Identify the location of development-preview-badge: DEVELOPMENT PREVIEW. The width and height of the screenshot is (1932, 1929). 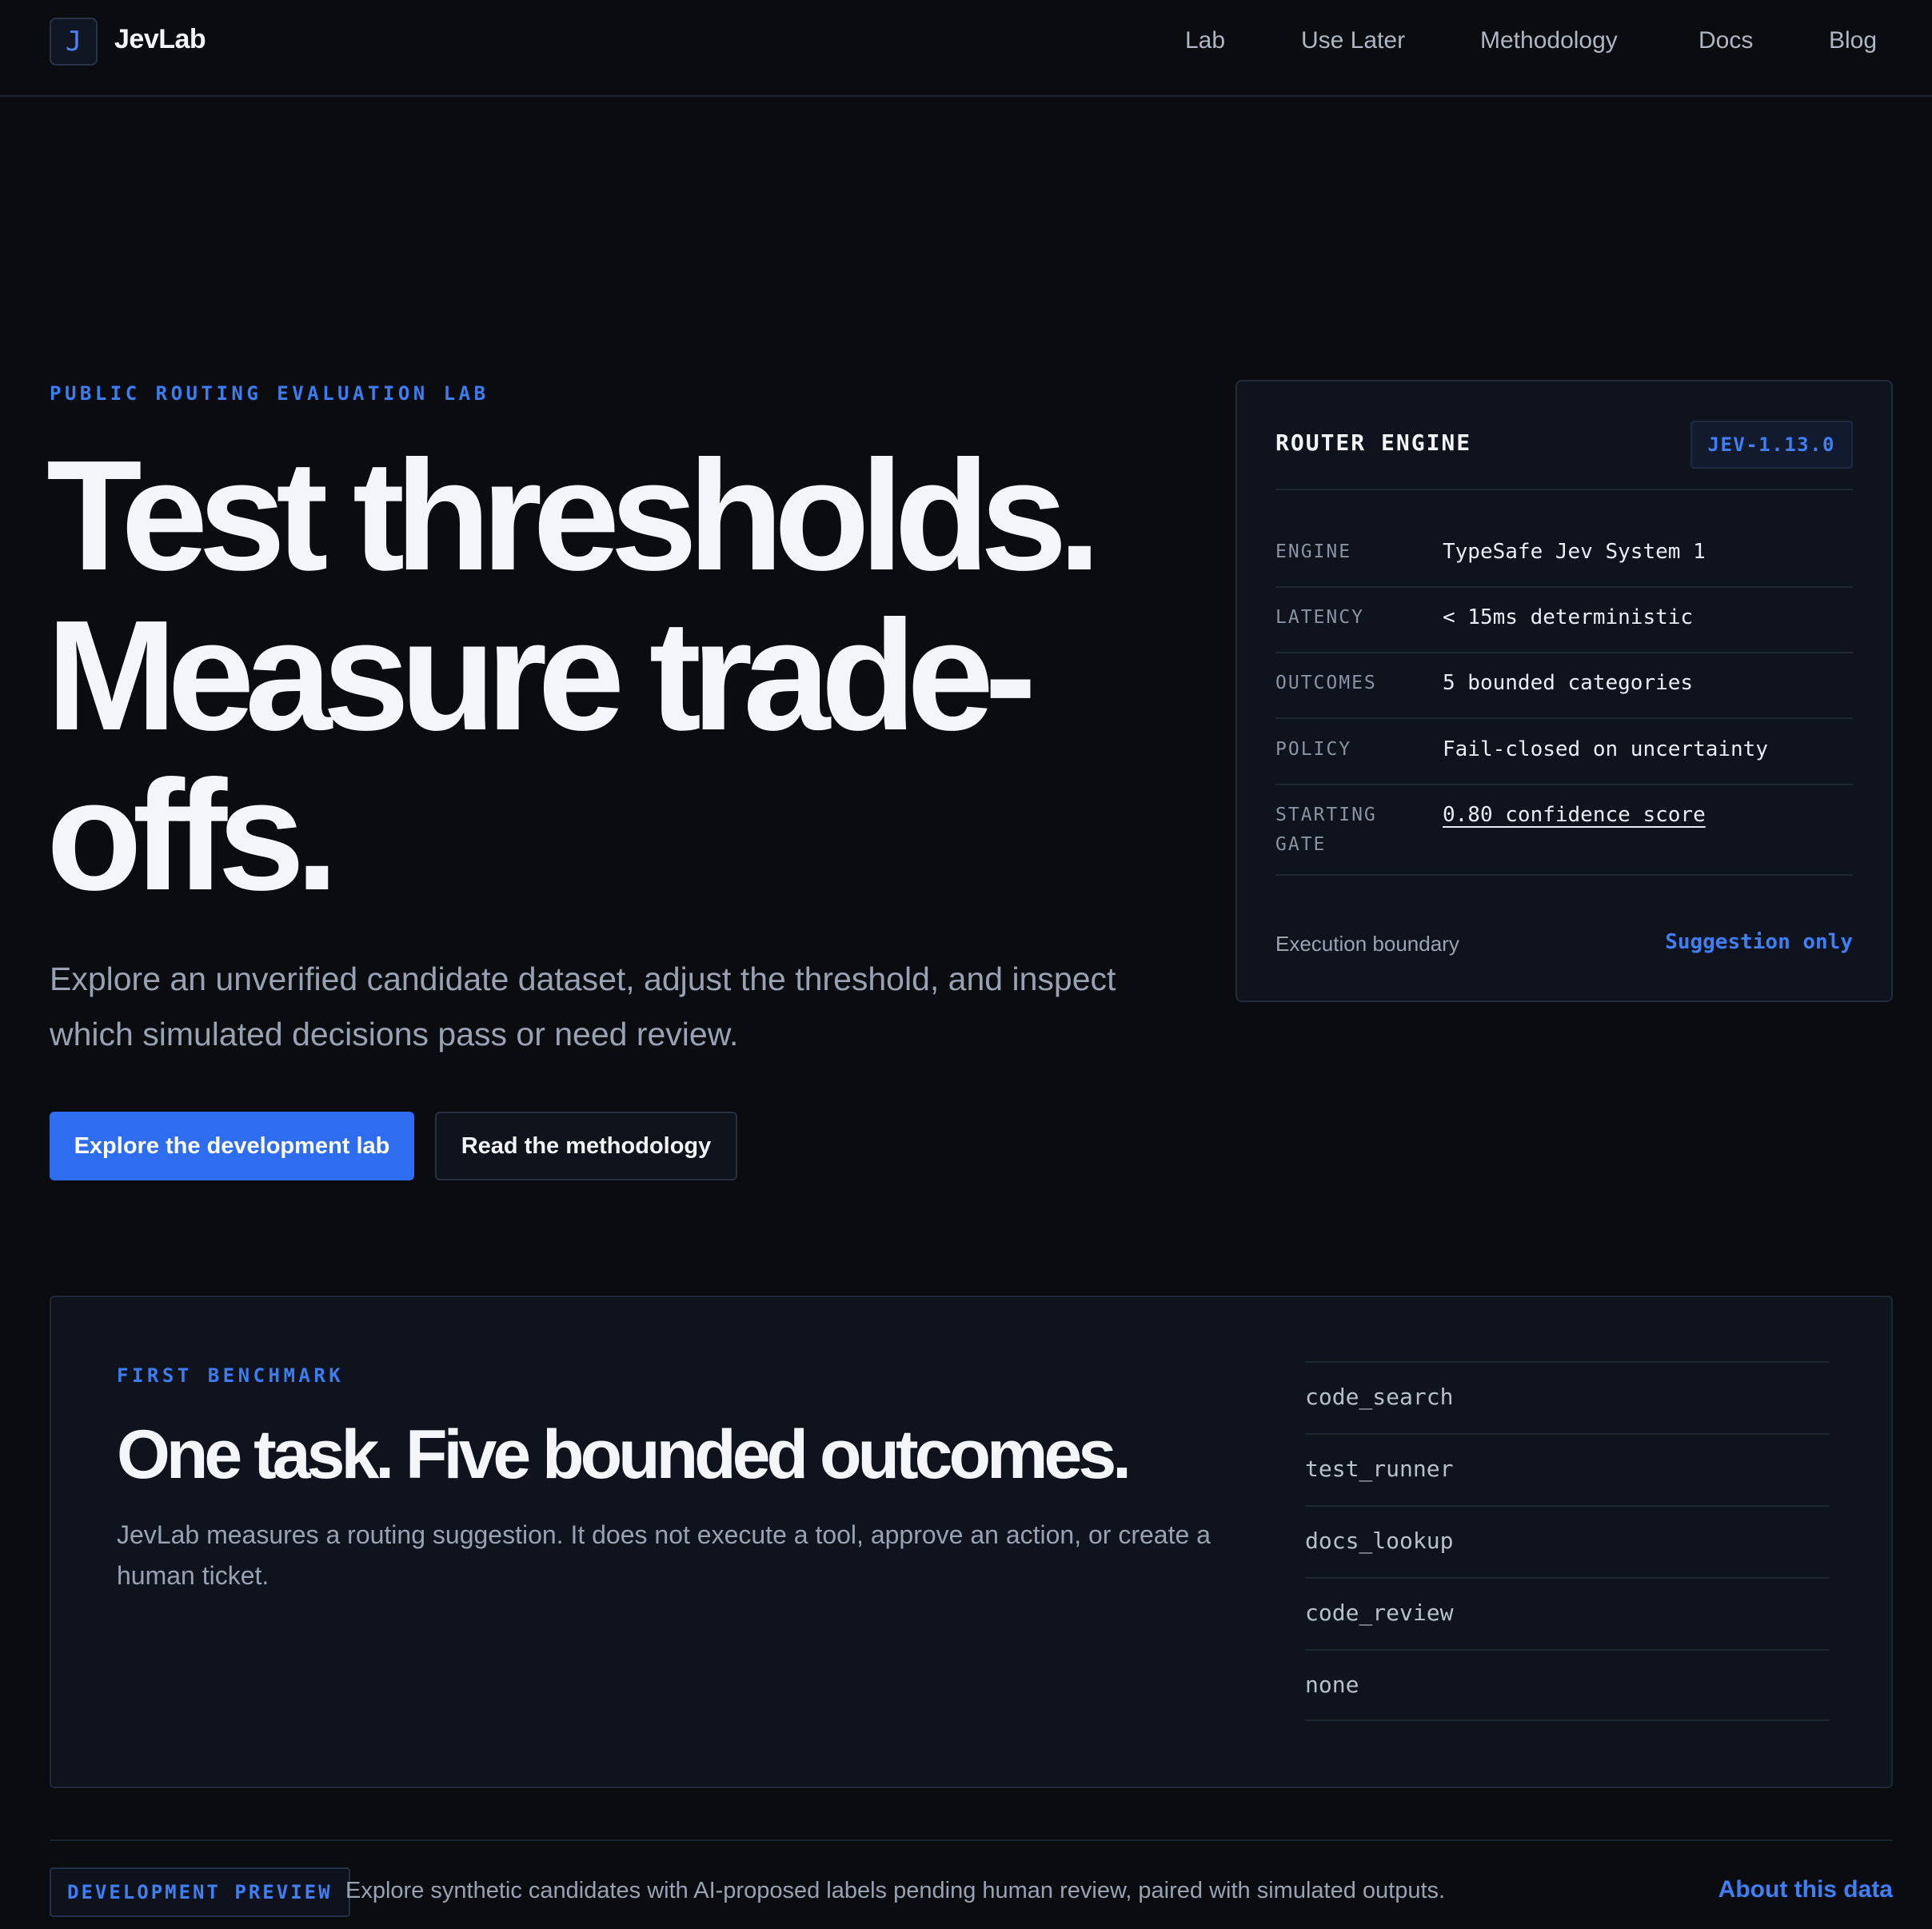
(200, 1892).